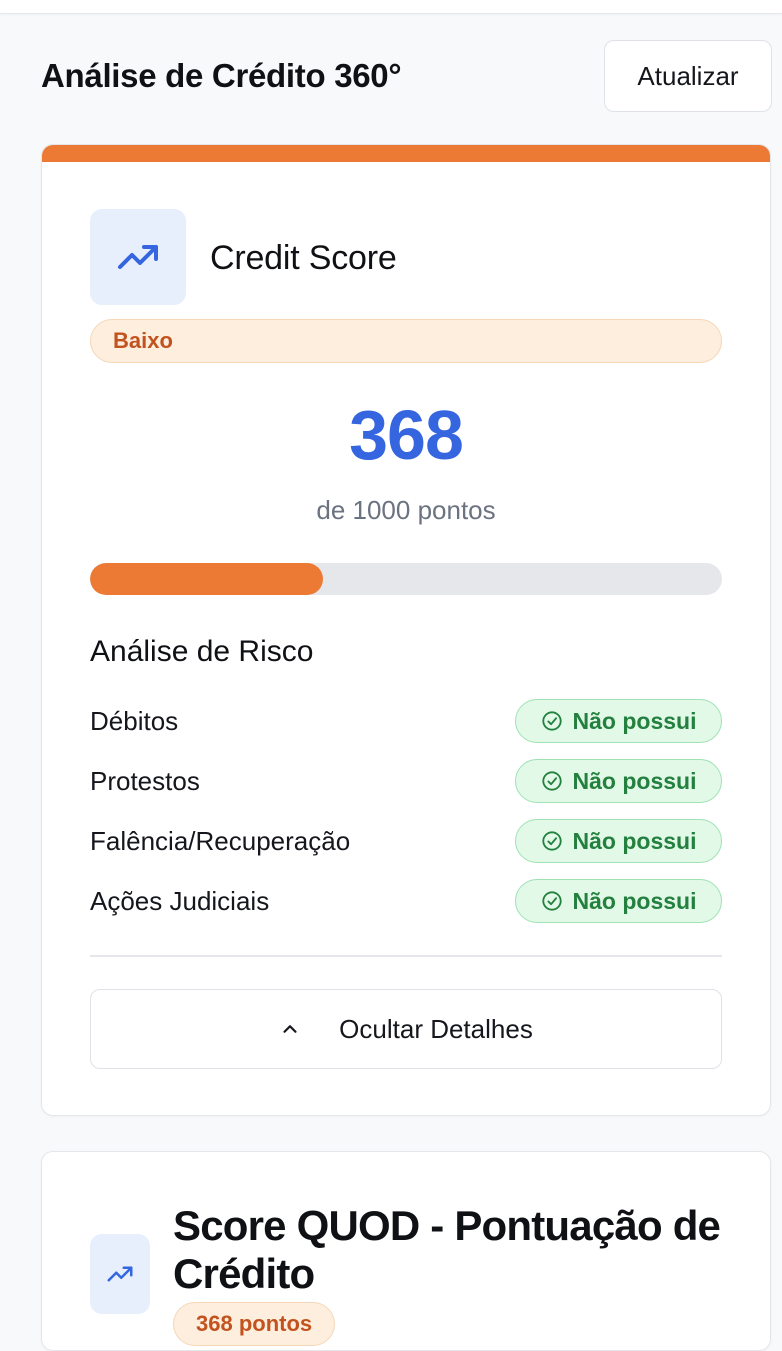  I want to click on chevron-up-icon, so click(290, 1029).